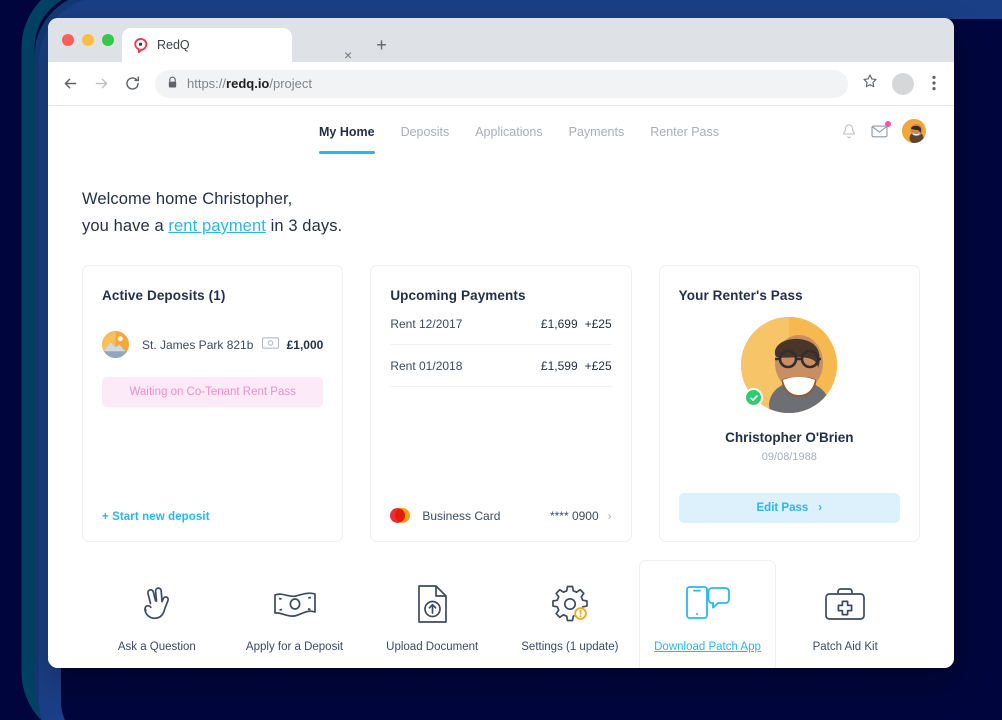  I want to click on browser-profile-avatar, so click(903, 83).